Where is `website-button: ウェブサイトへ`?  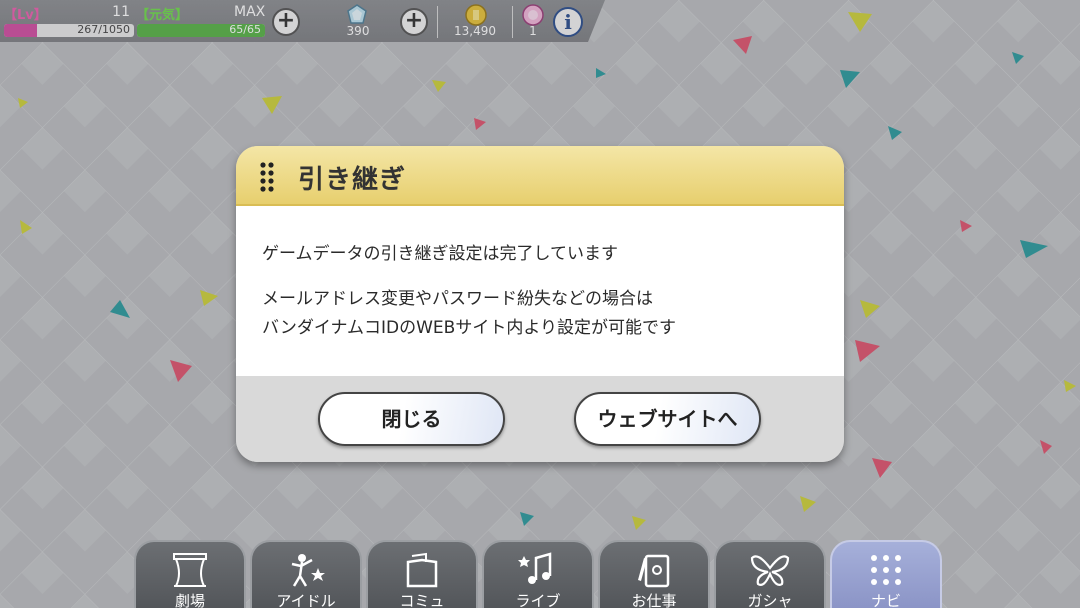
website-button: ウェブサイトへ is located at coordinates (667, 419).